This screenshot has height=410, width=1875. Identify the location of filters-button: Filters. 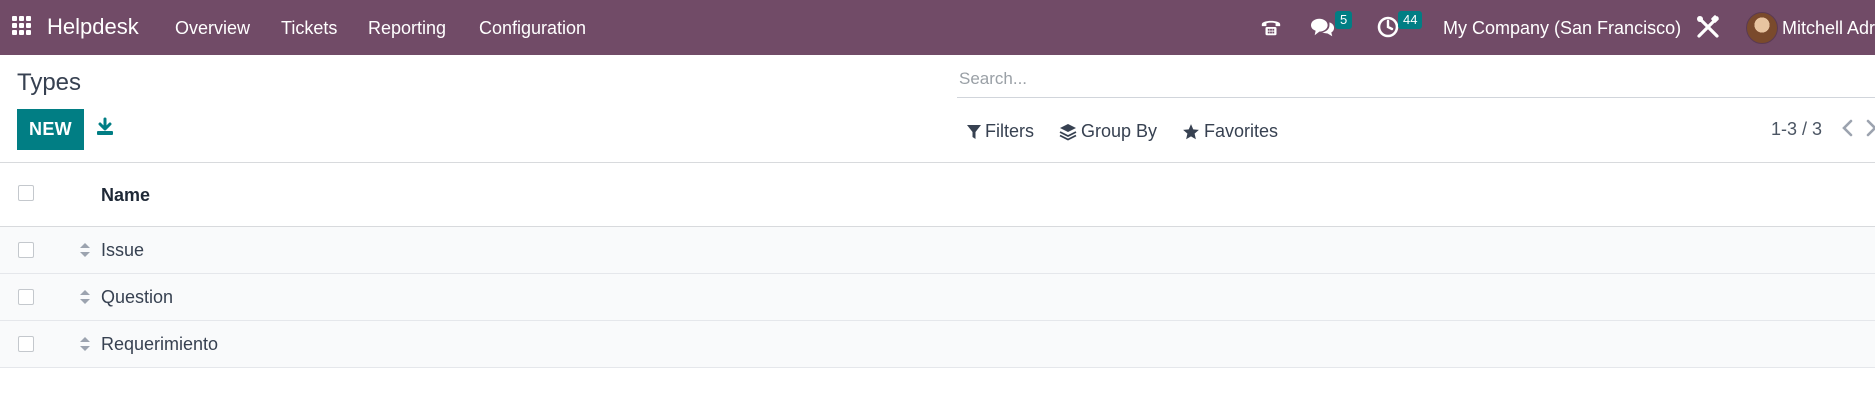
(1000, 131).